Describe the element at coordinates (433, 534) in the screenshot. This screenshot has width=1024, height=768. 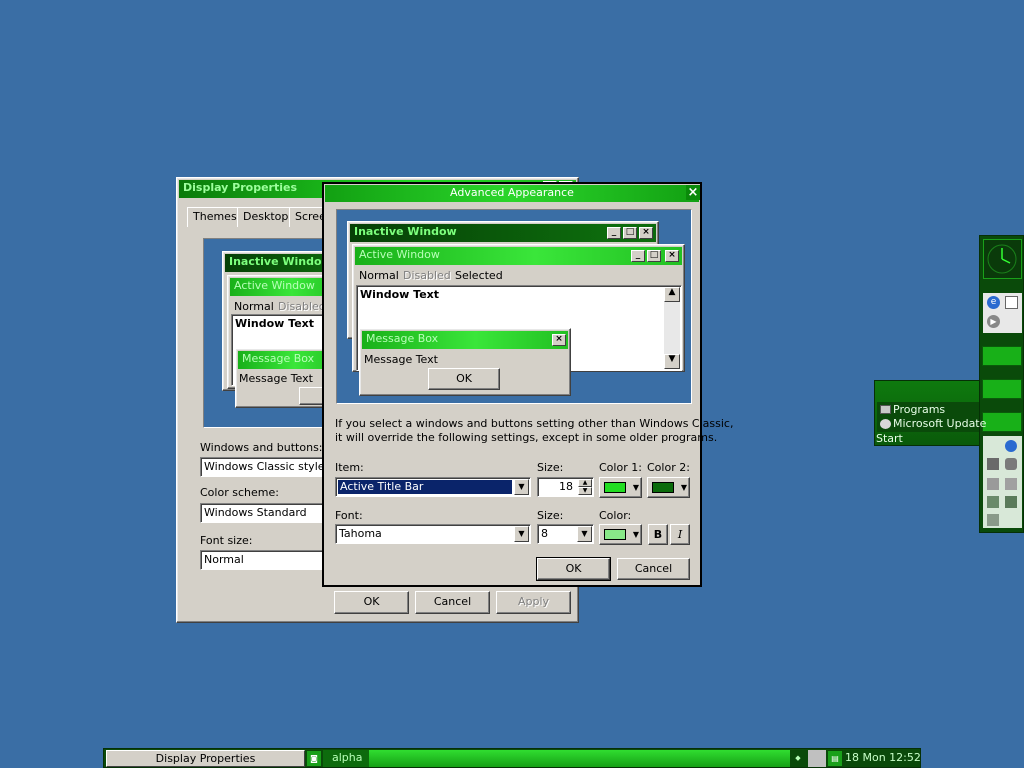
I see `font-select: Tahoma ▼` at that location.